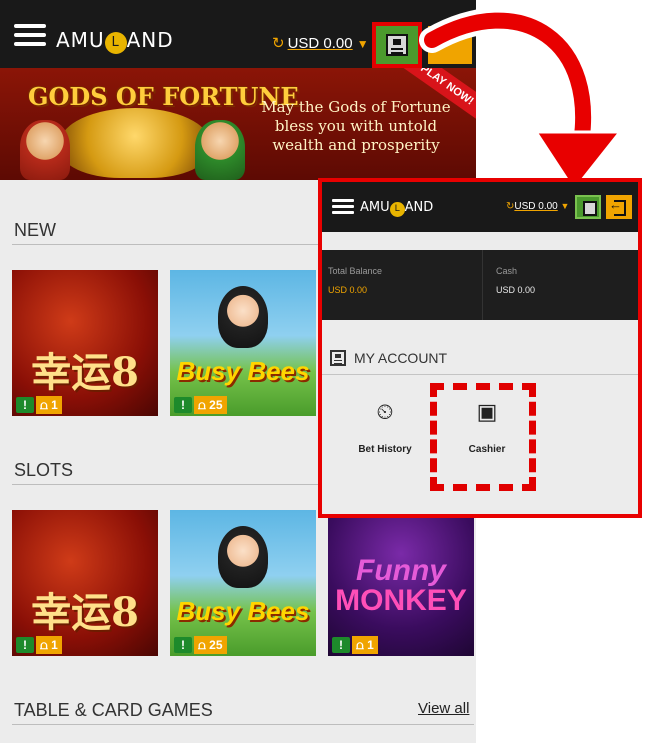 This screenshot has height=743, width=646. I want to click on game-tile-funny-monkey: Funny MONKEY ! ⩍ 1, so click(401, 583).